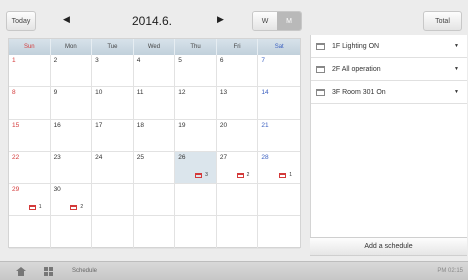 The width and height of the screenshot is (468, 280). Describe the element at coordinates (57, 190) in the screenshot. I see `day-number: 30` at that location.